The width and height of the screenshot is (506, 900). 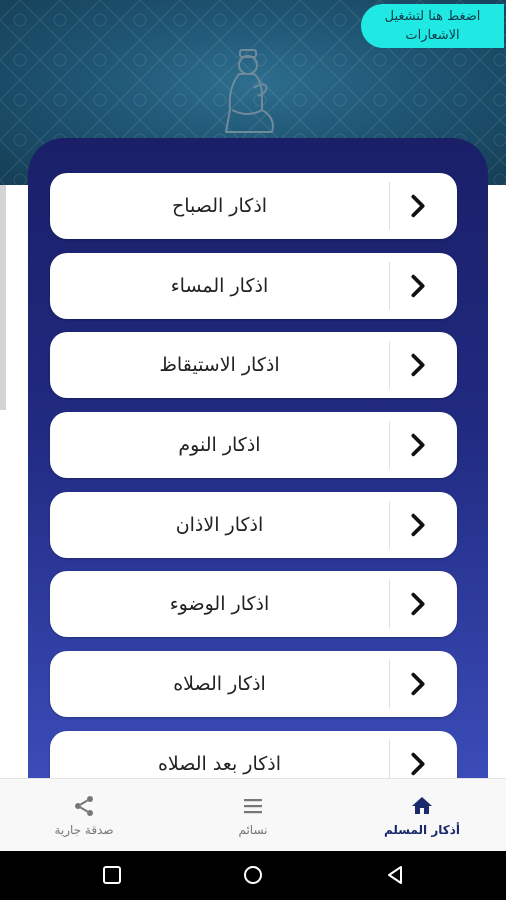 I want to click on azkar-item-wudu: اذكار الوضوء, so click(x=253, y=604).